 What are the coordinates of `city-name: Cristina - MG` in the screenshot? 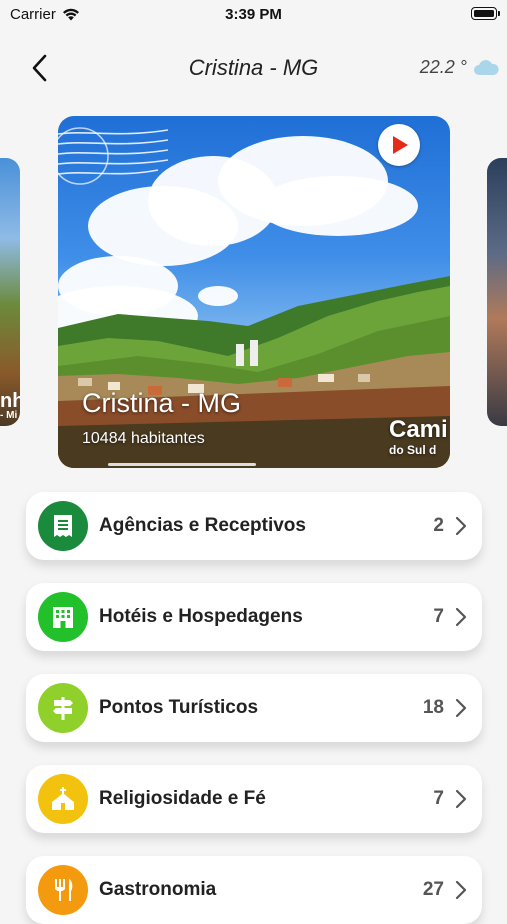 It's located at (162, 403).